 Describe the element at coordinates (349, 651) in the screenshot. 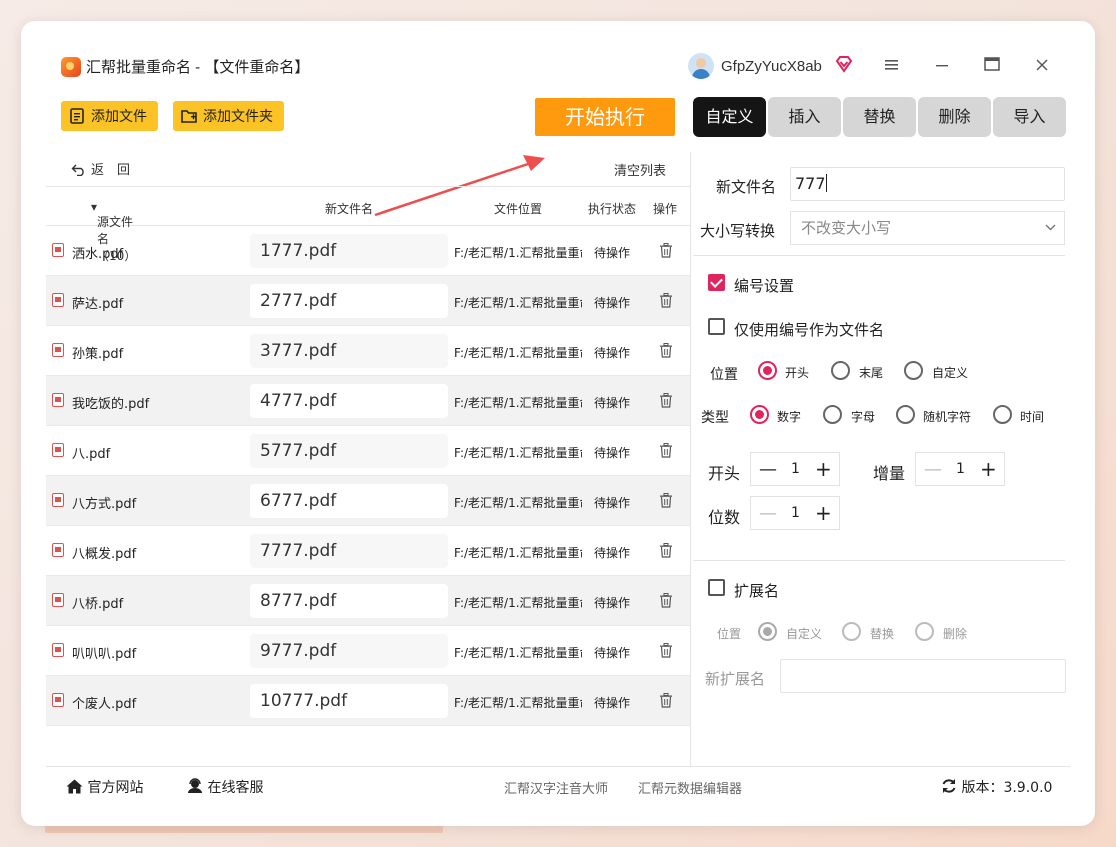

I see `new-filename-field: 9777.pdf` at that location.